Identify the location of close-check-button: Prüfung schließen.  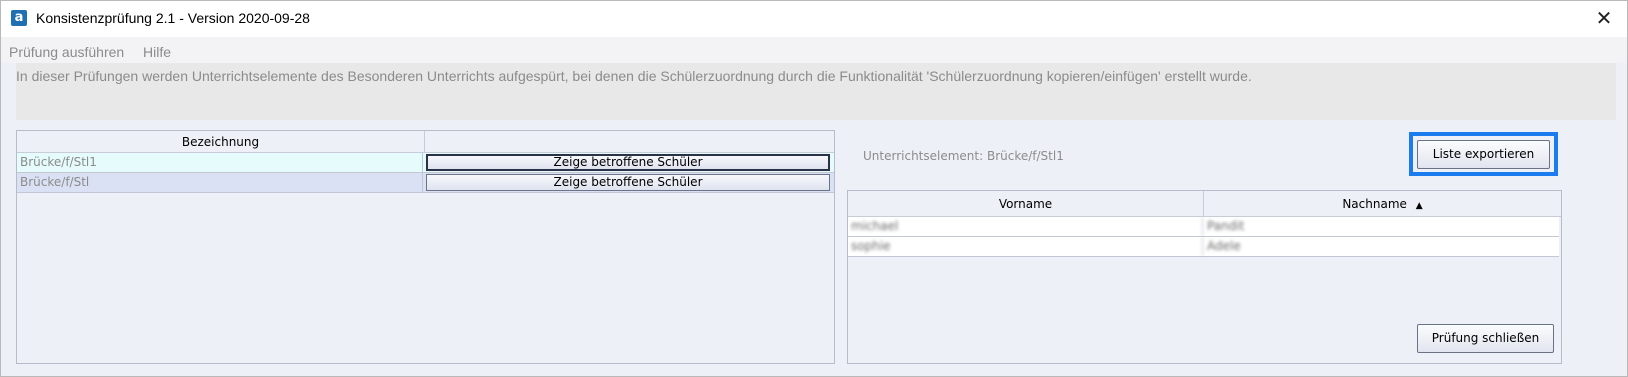
(1485, 338).